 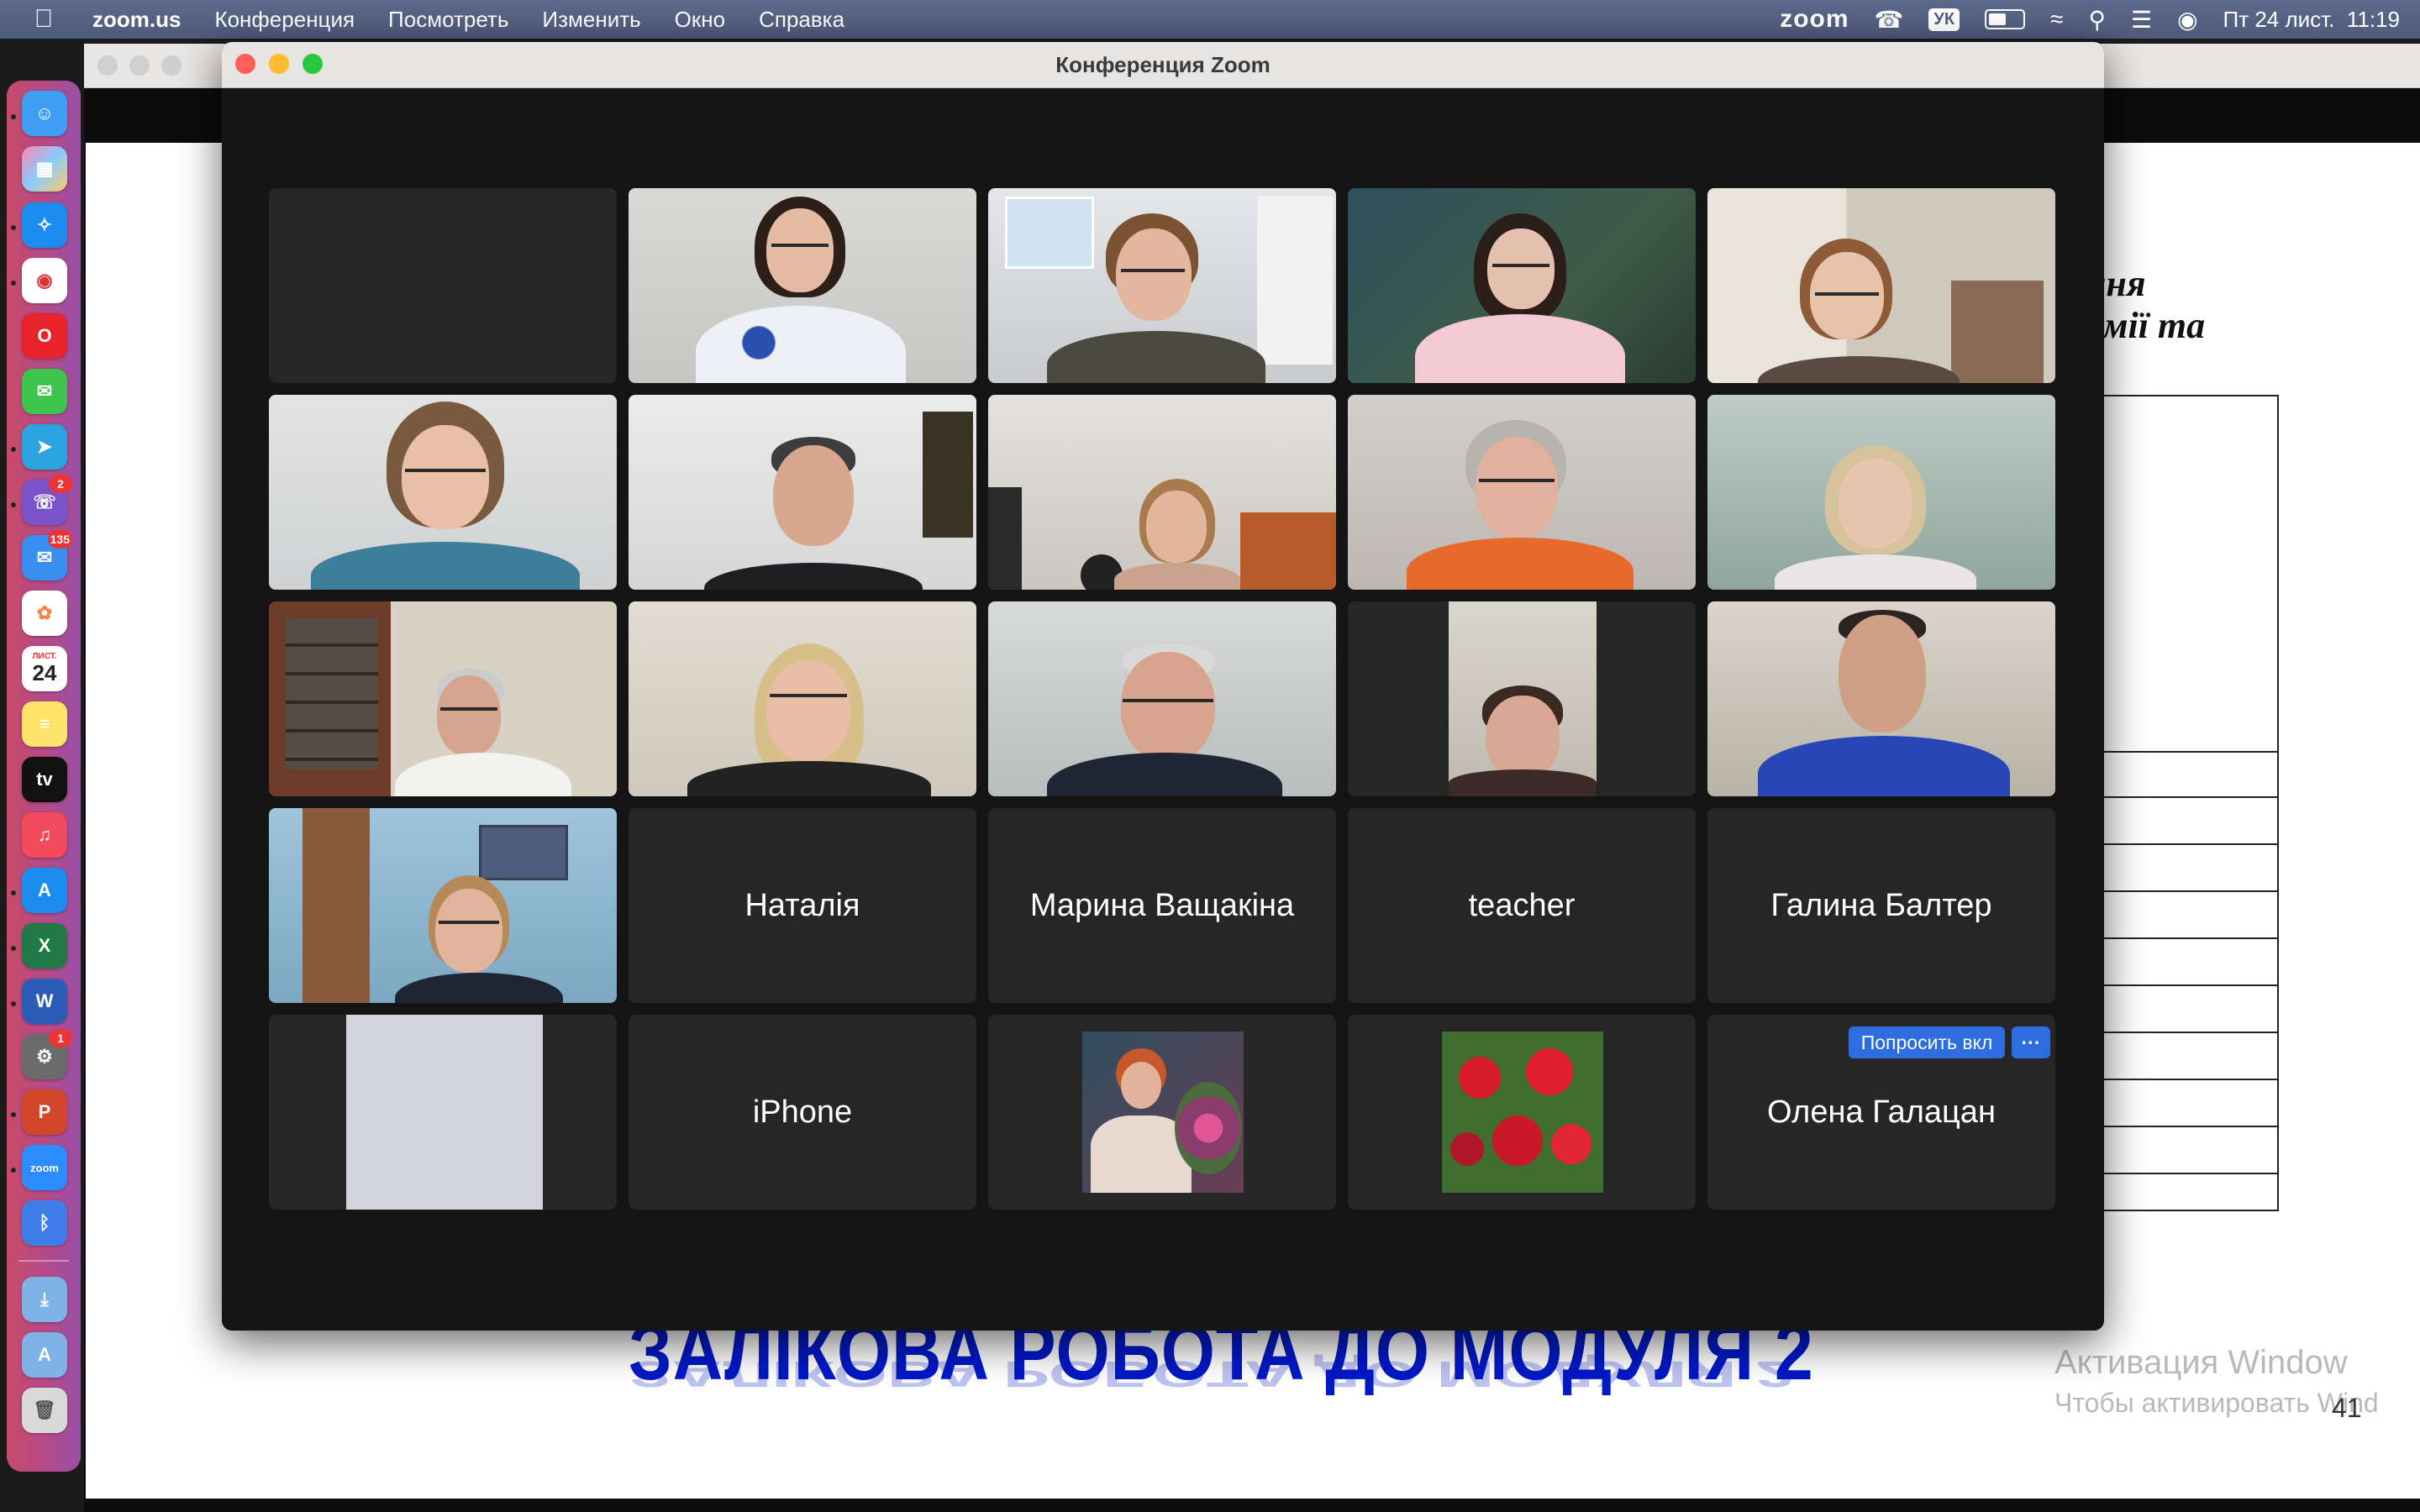 I want to click on participant-name: teacher, so click(x=1522, y=905).